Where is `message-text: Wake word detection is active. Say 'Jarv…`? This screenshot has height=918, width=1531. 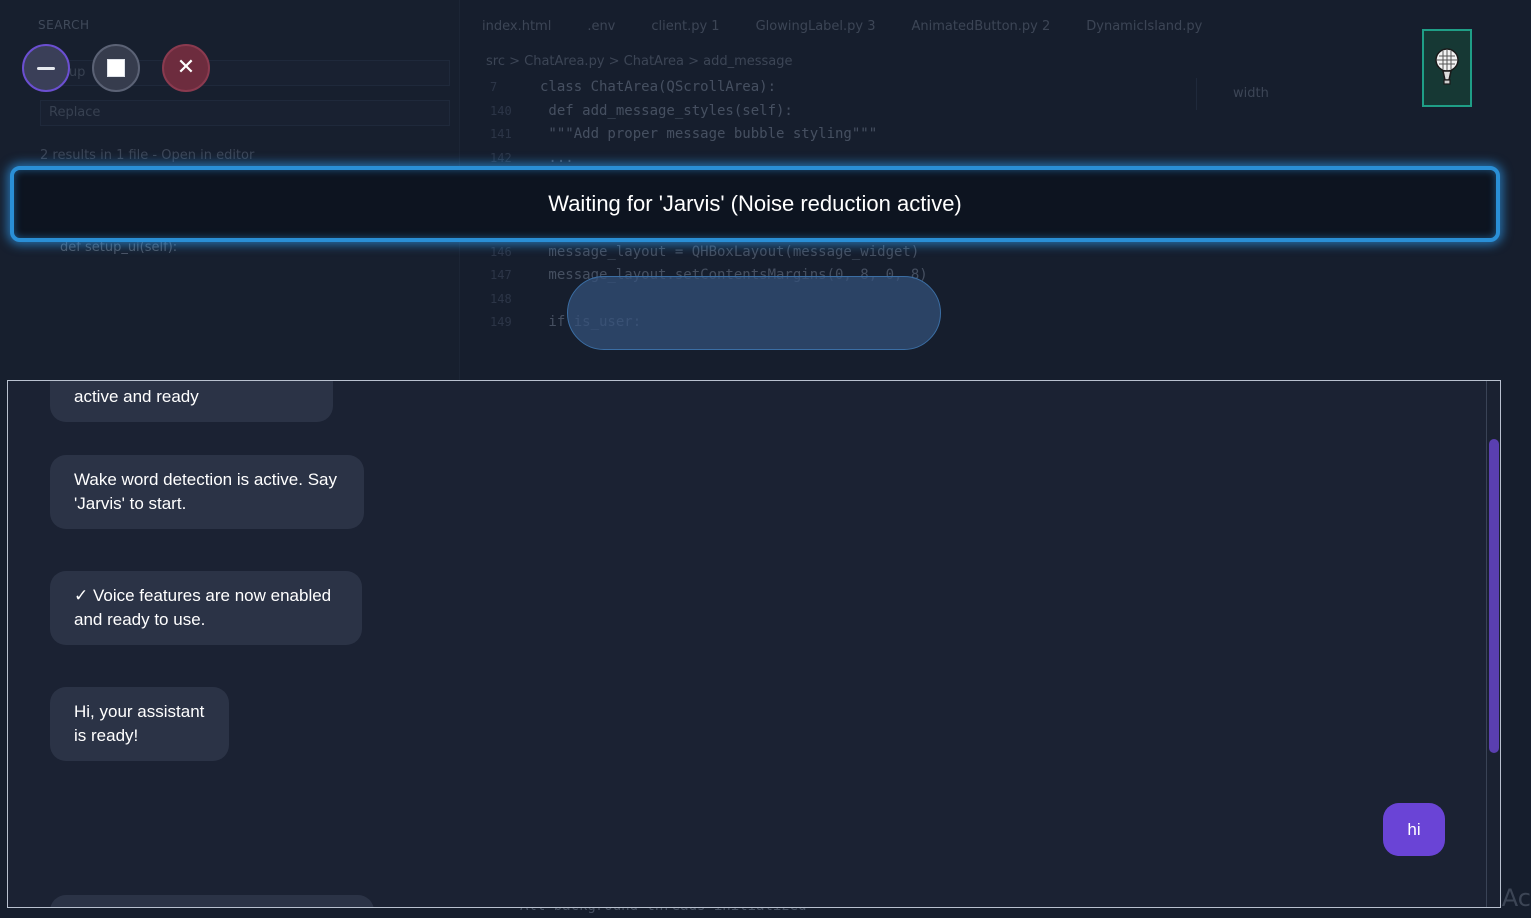 message-text: Wake word detection is active. Say 'Jarv… is located at coordinates (205, 491).